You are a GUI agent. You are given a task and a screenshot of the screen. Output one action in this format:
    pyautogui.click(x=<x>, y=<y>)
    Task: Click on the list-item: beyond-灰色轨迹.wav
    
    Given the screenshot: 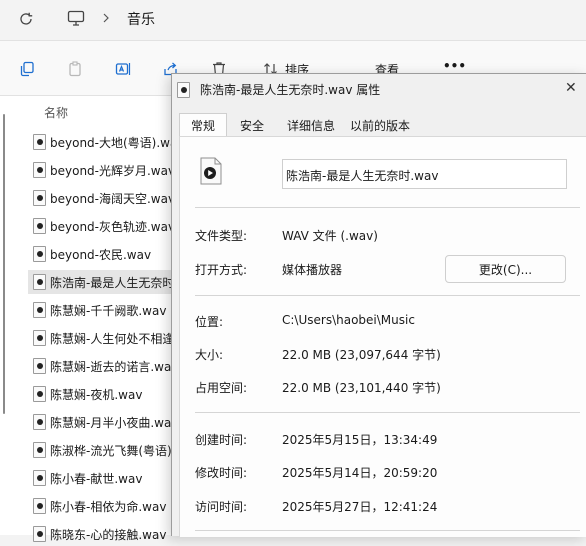 What is the action you would take?
    pyautogui.click(x=108, y=226)
    